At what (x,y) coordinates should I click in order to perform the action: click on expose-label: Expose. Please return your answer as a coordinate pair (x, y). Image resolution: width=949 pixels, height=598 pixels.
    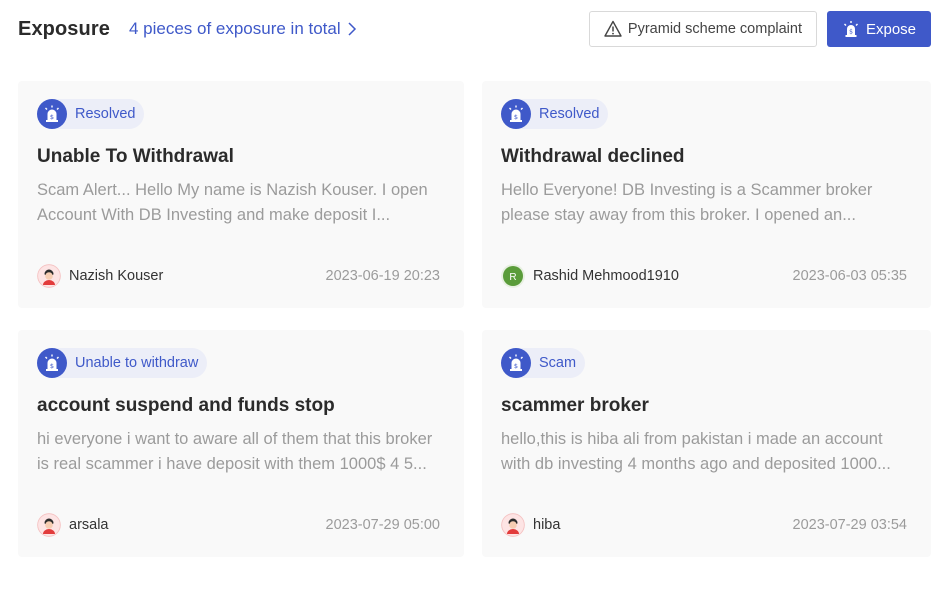
    Looking at the image, I should click on (891, 29).